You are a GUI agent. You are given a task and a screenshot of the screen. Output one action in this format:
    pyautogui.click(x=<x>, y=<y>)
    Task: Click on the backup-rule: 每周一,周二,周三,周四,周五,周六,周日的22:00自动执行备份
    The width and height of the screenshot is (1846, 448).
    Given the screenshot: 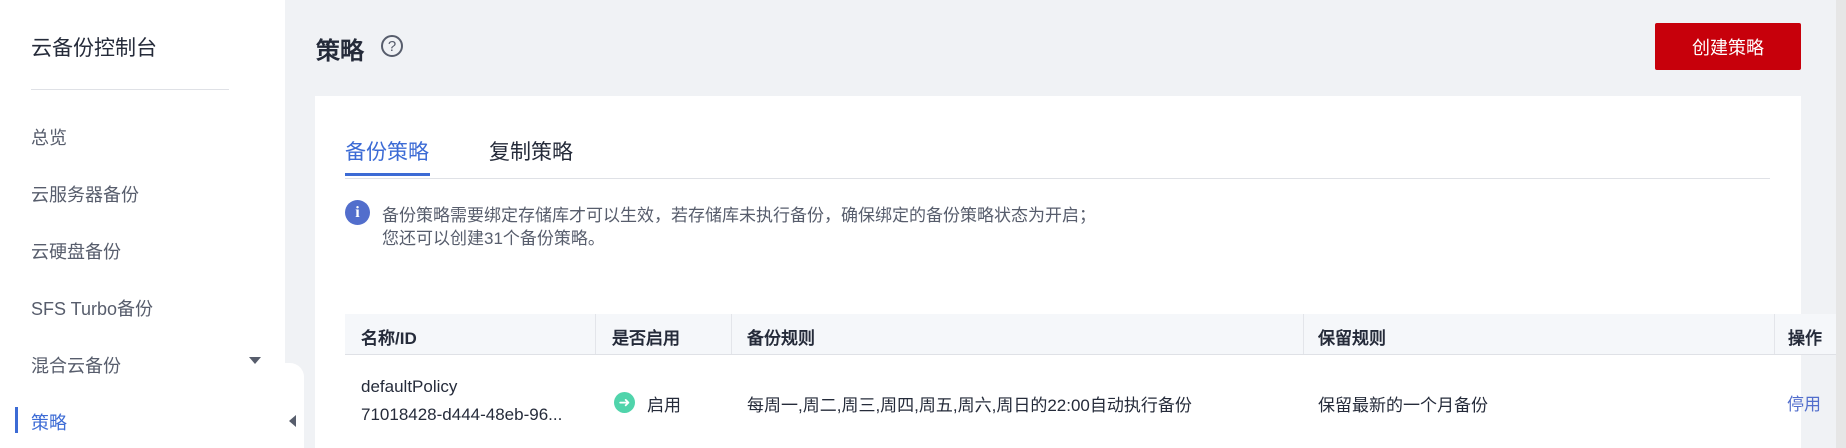 What is the action you would take?
    pyautogui.click(x=969, y=405)
    